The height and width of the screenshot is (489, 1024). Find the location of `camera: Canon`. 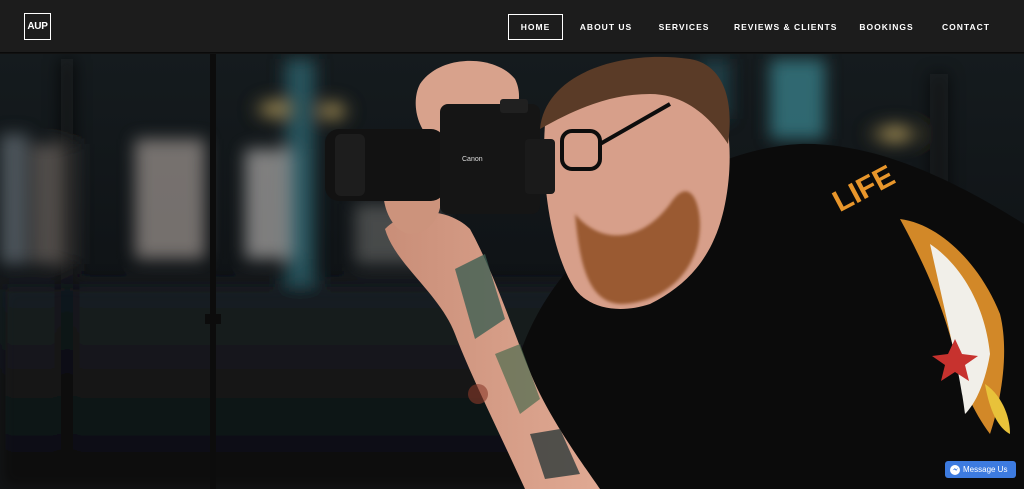

camera: Canon is located at coordinates (440, 156).